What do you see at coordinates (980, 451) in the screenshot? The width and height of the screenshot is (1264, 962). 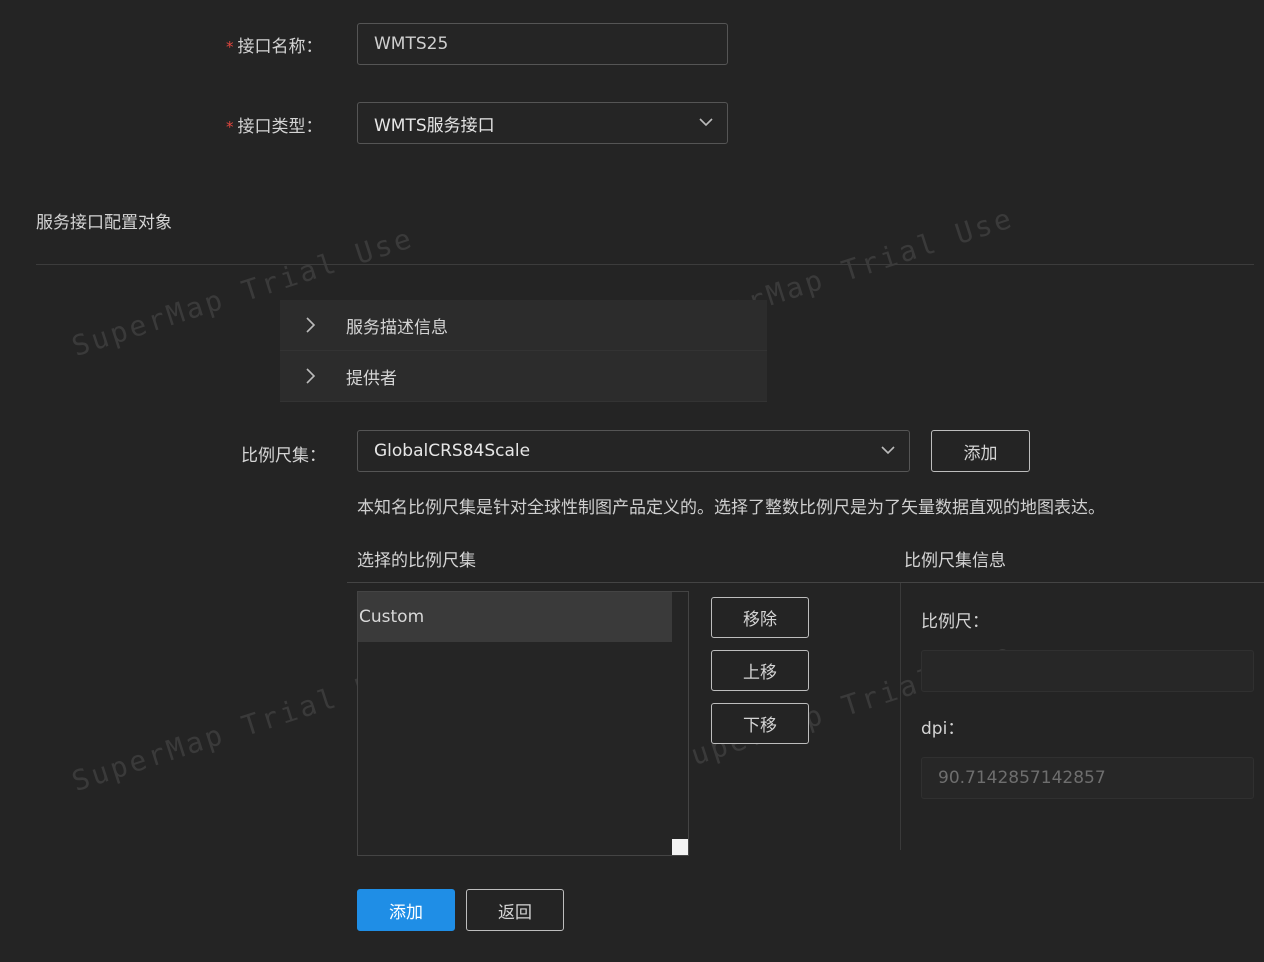 I see `scaleset-add-button: 添加` at bounding box center [980, 451].